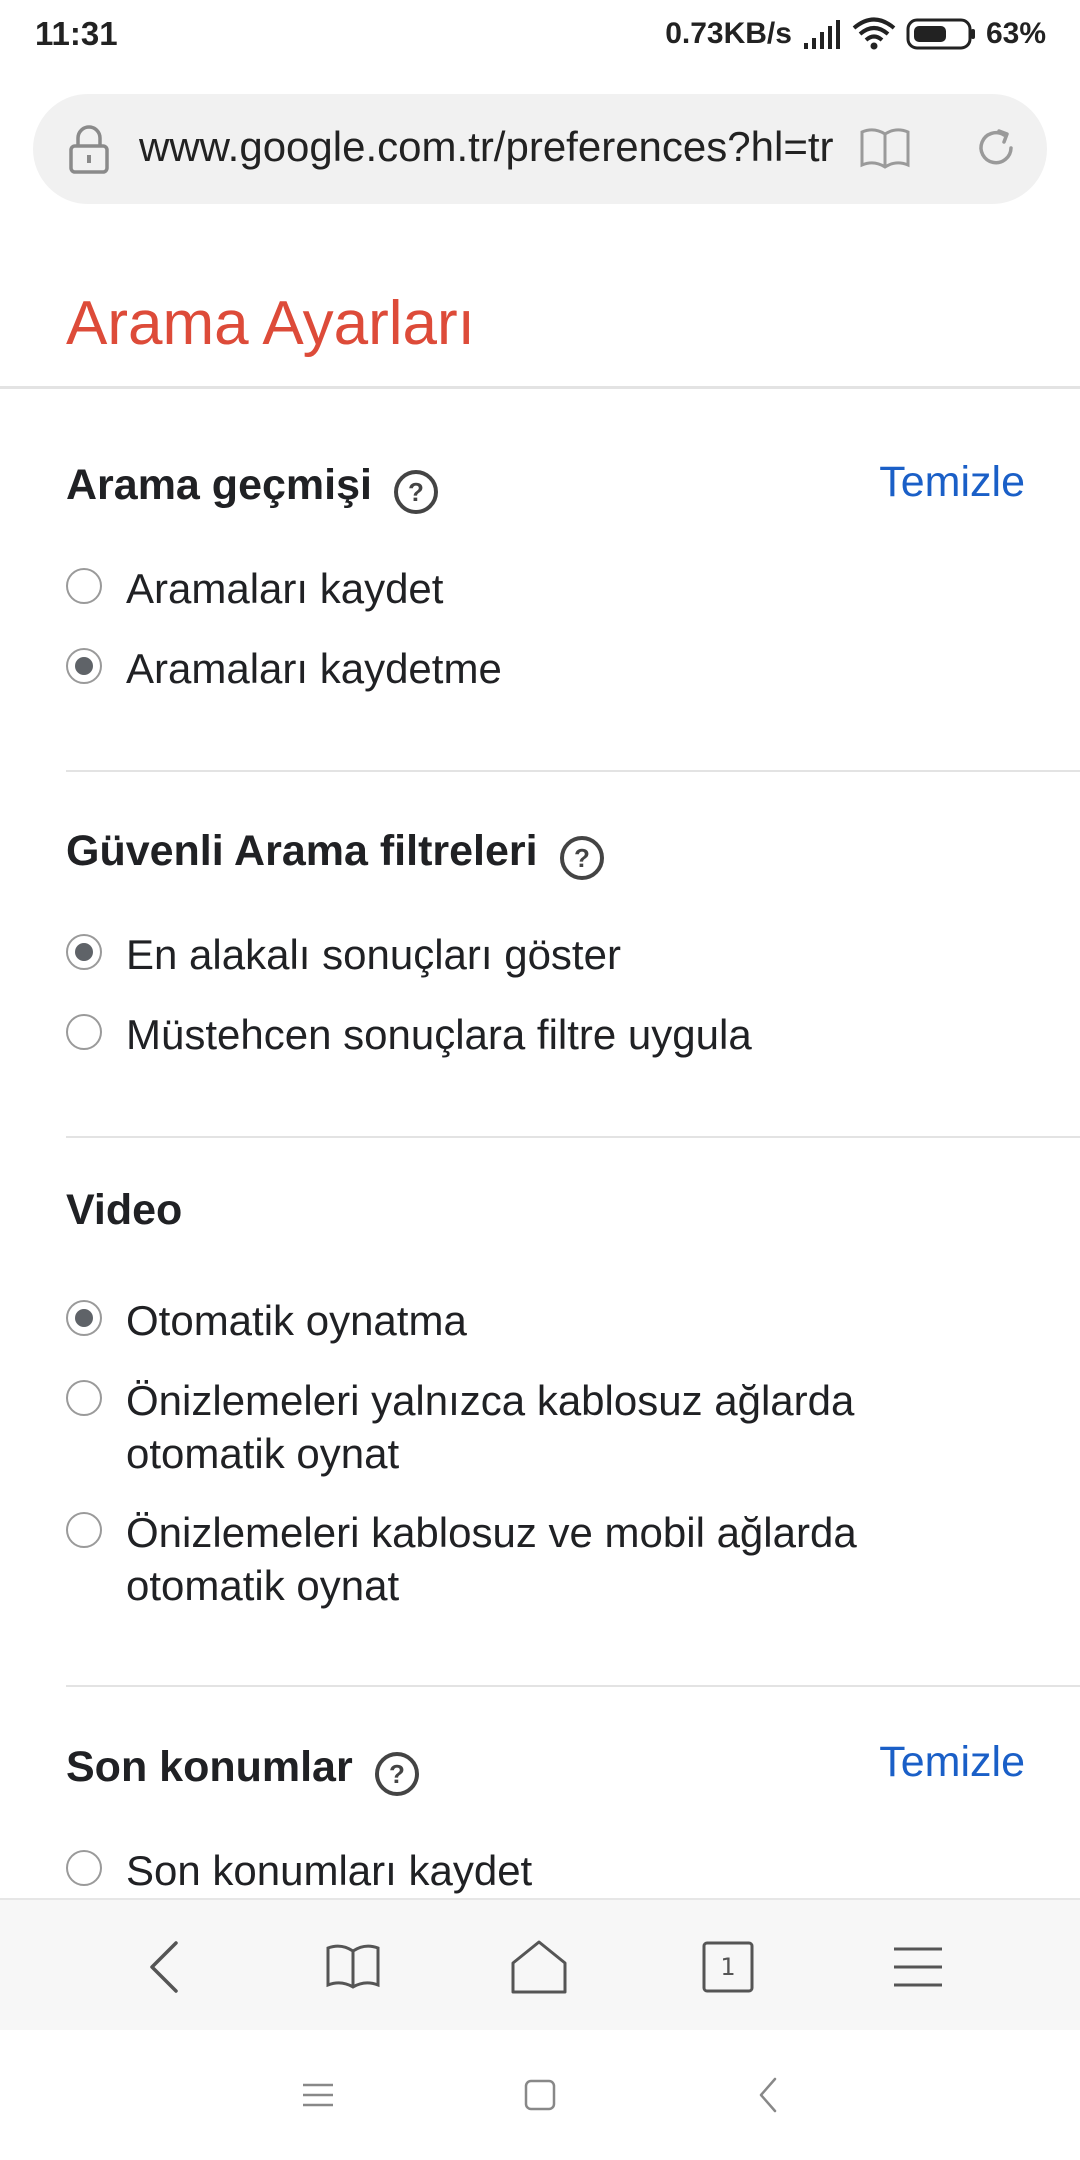 The height and width of the screenshot is (2160, 1080). I want to click on recent-locations-heading: Son konumlar ?, so click(243, 1767).